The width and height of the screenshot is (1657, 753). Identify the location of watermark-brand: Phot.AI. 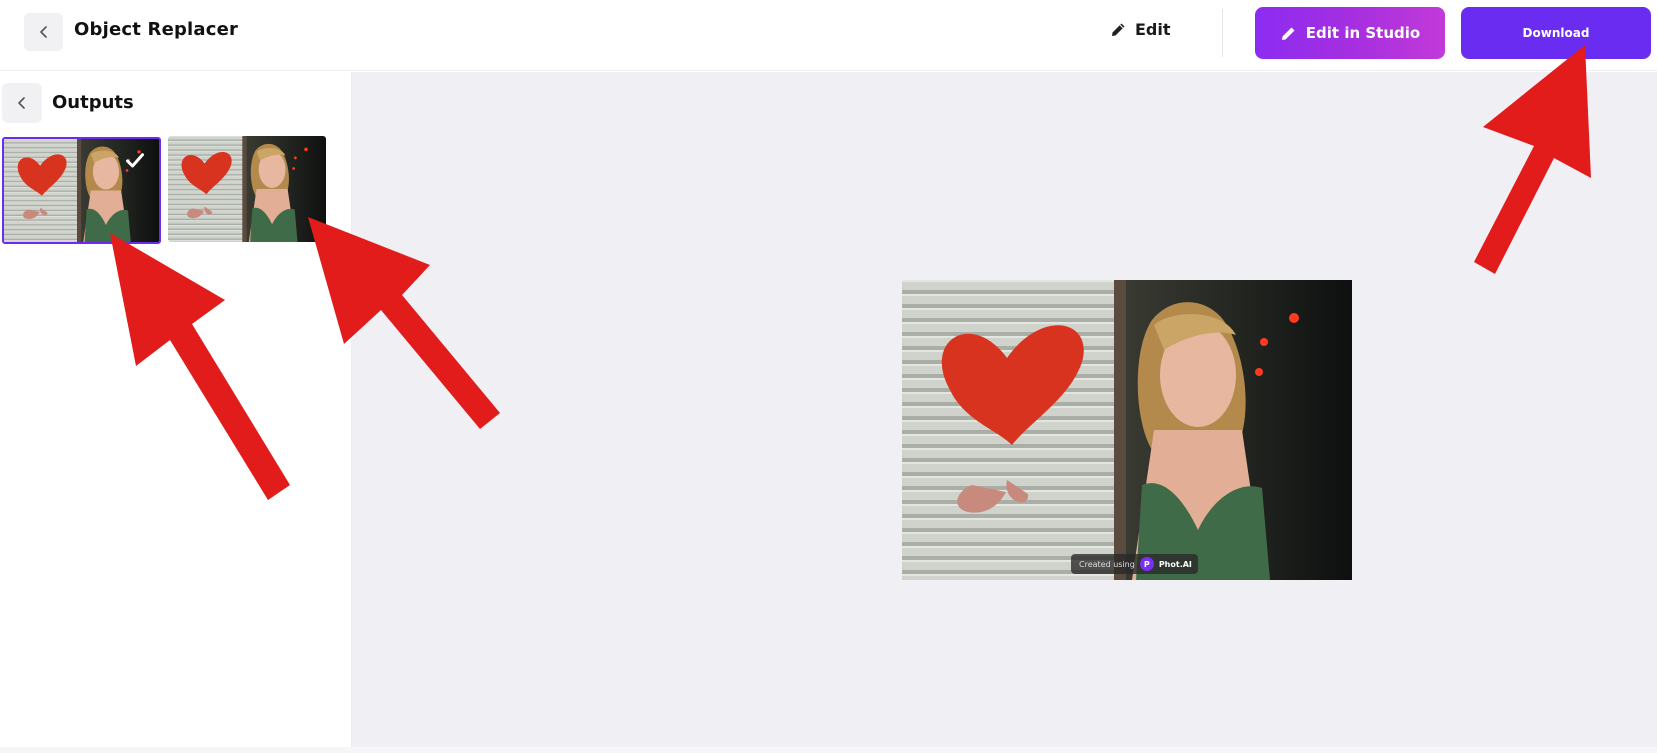
(1175, 564).